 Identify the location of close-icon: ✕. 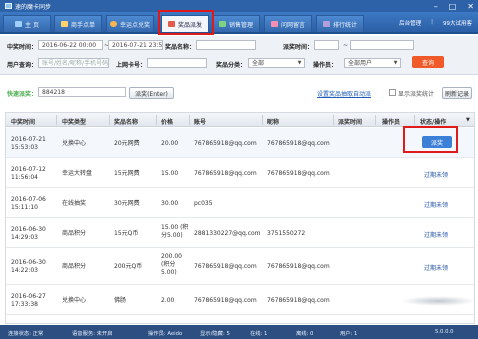
(470, 6).